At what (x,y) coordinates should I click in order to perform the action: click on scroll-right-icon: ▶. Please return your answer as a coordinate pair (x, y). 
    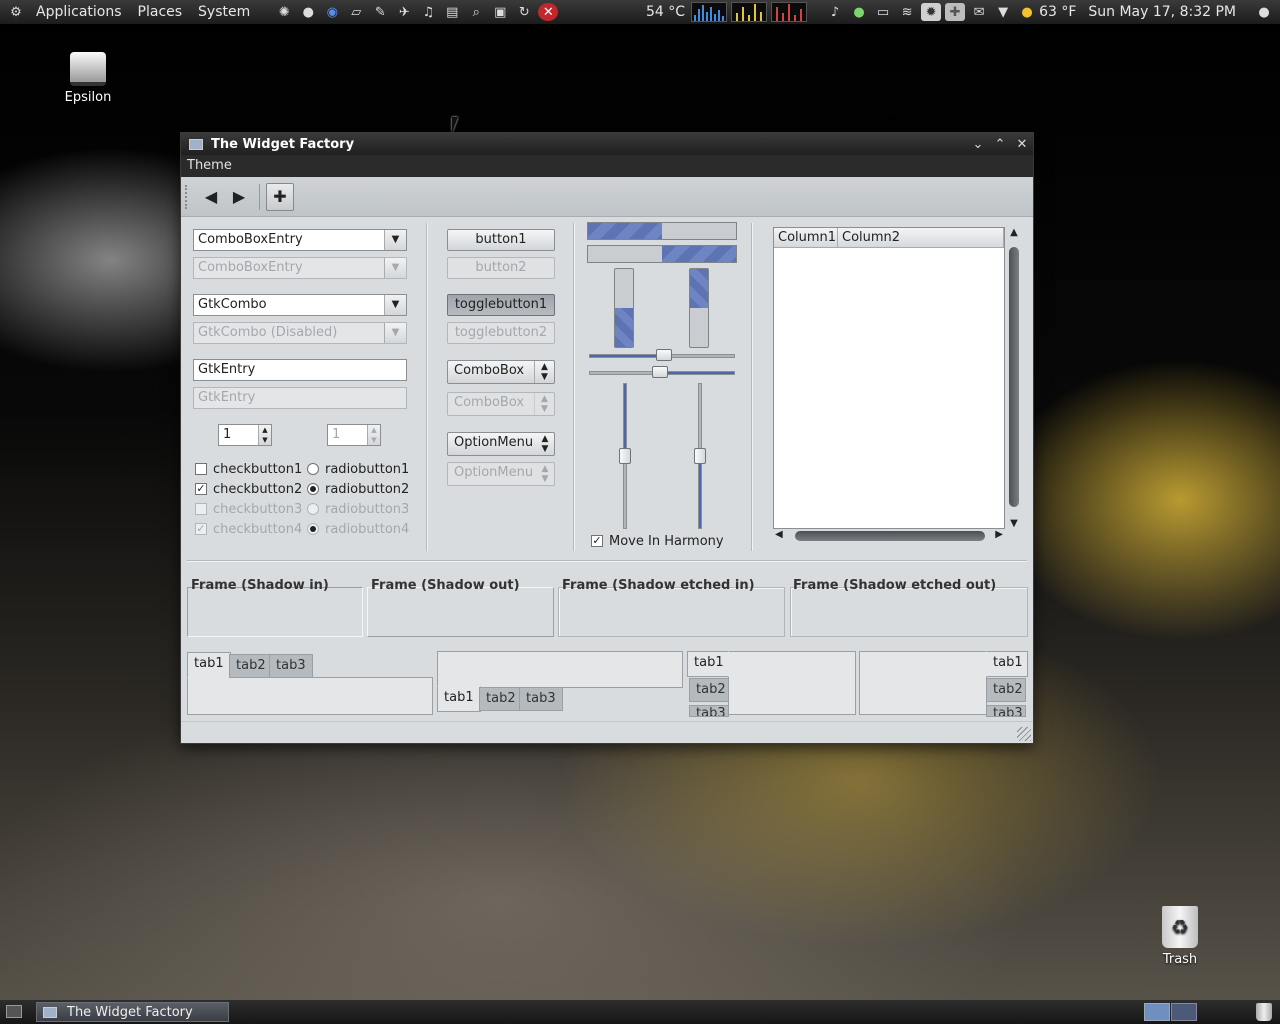
    Looking at the image, I should click on (999, 534).